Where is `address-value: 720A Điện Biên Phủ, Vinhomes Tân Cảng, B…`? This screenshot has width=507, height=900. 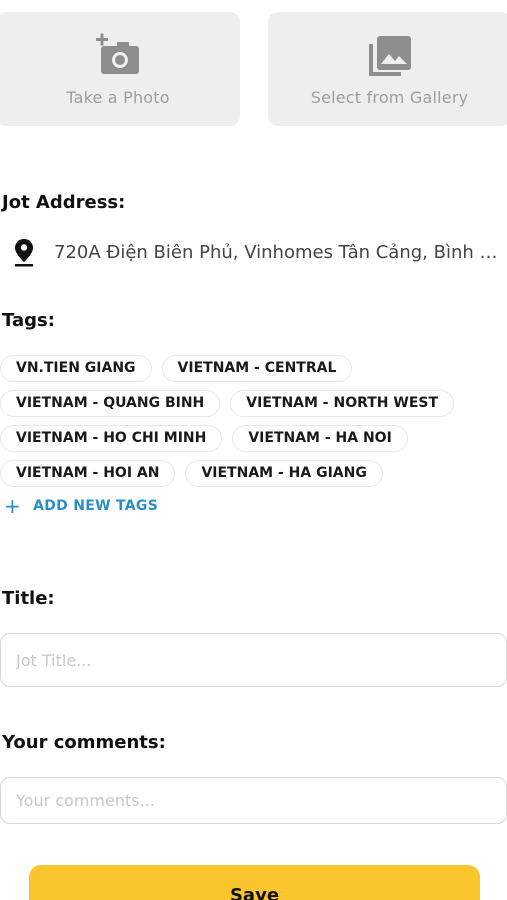 address-value: 720A Điện Biên Phủ, Vinhomes Tân Cảng, B… is located at coordinates (280, 252).